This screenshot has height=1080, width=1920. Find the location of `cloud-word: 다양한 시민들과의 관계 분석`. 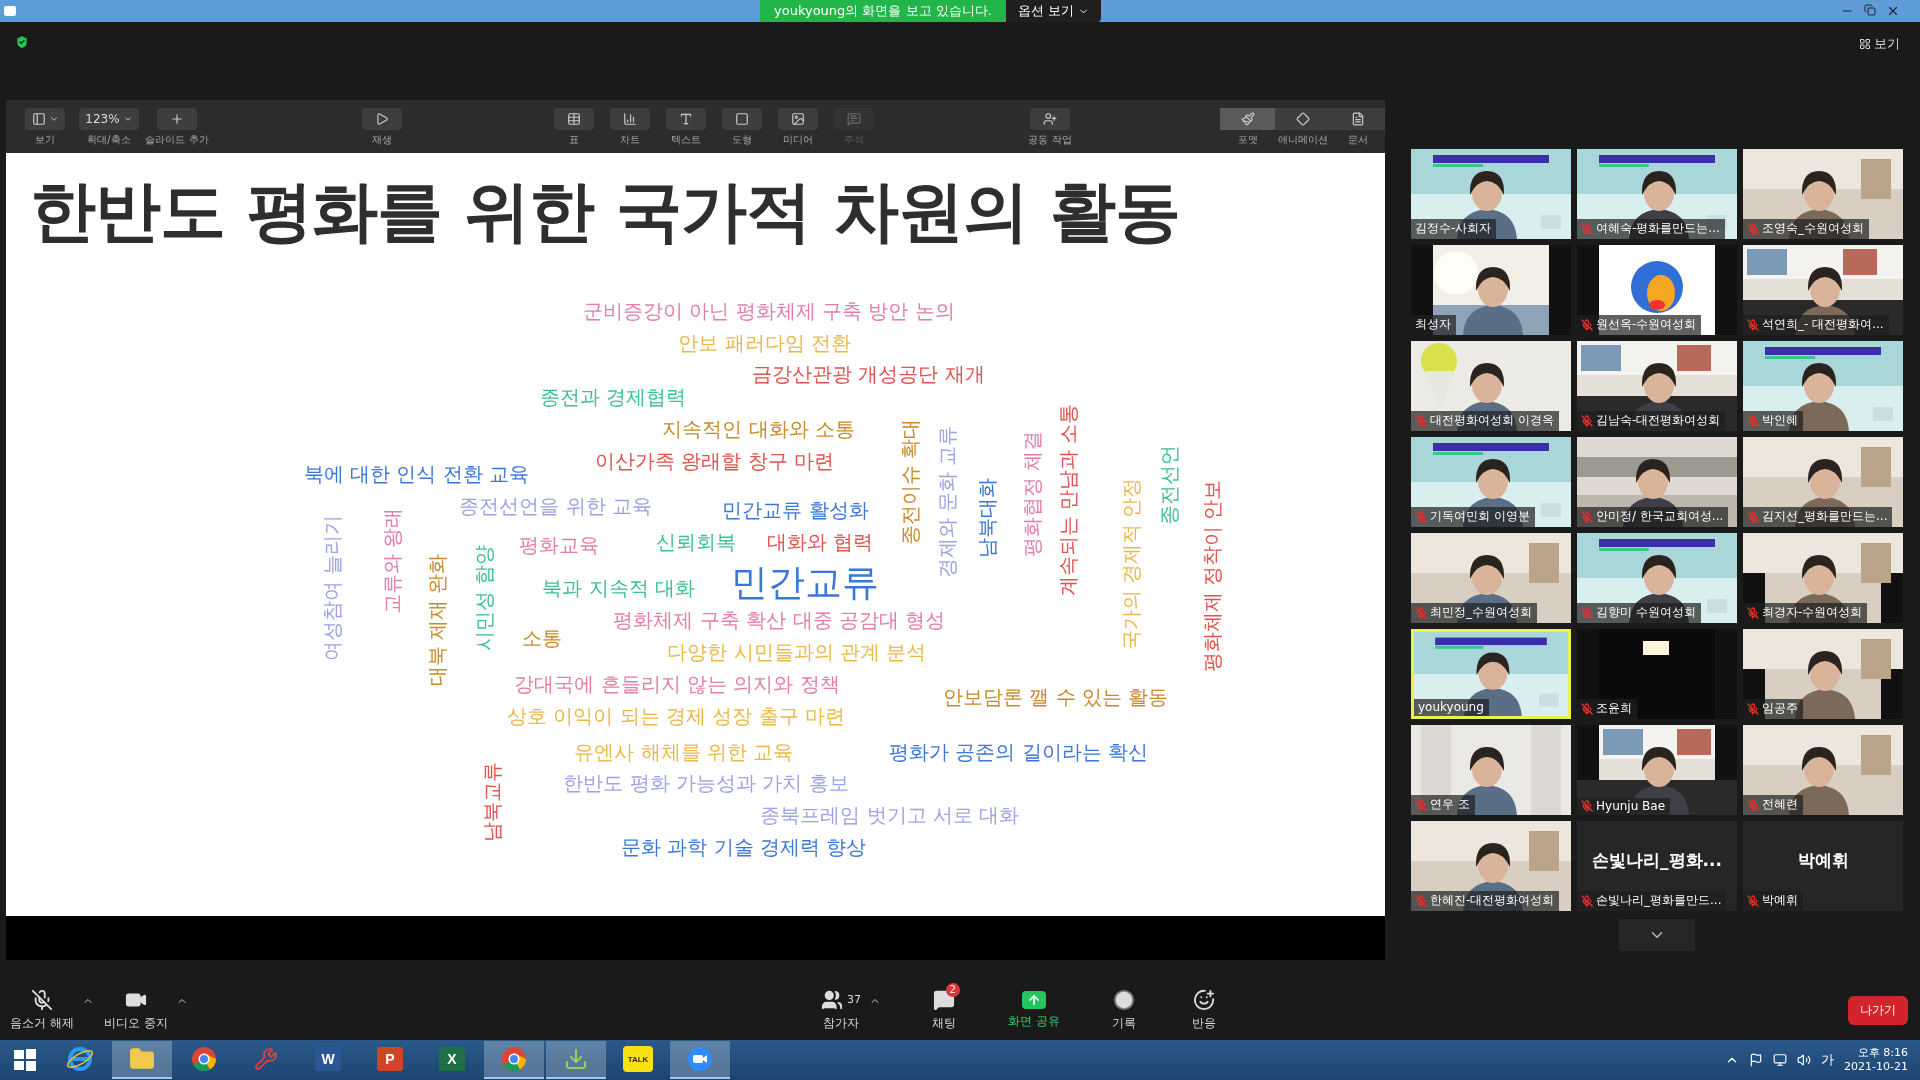

cloud-word: 다양한 시민들과의 관계 분석 is located at coordinates (797, 652).